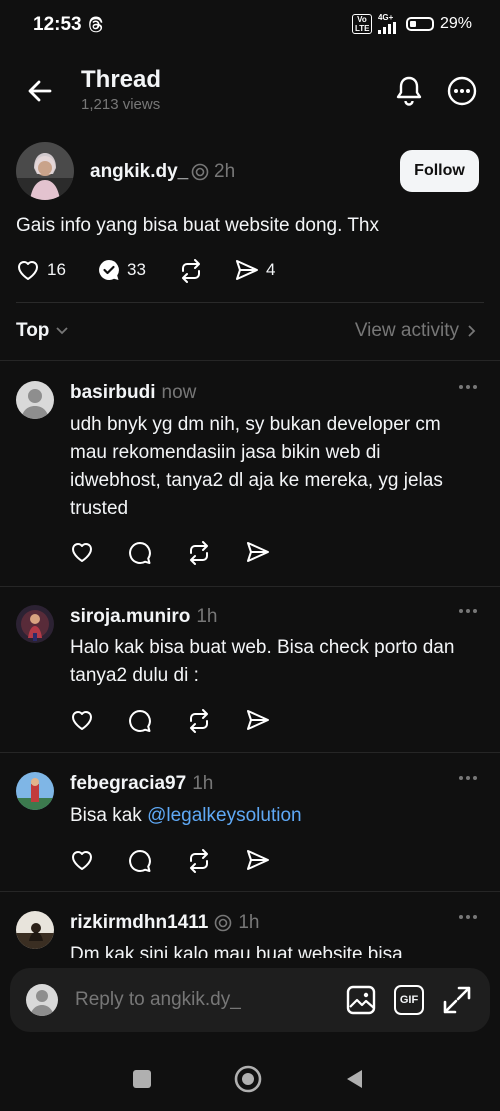 The image size is (500, 1111). I want to click on reply-text: Bisa kak @legalkeysolution, so click(270, 816).